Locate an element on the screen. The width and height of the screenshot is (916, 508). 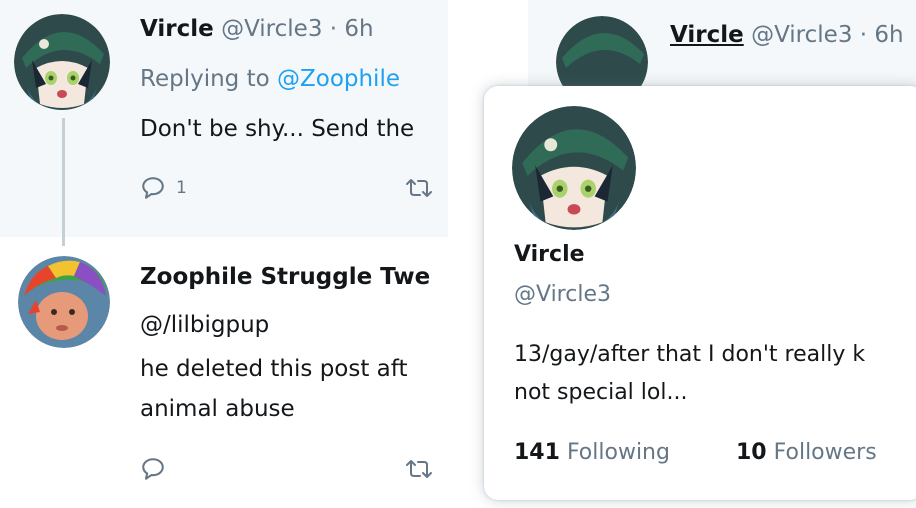
reply-count: 1 is located at coordinates (181, 188).